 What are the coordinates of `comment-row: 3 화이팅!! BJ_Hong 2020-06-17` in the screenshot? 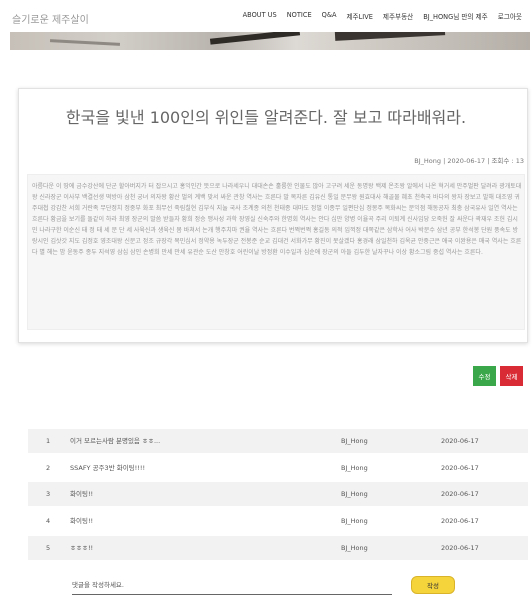 It's located at (278, 494).